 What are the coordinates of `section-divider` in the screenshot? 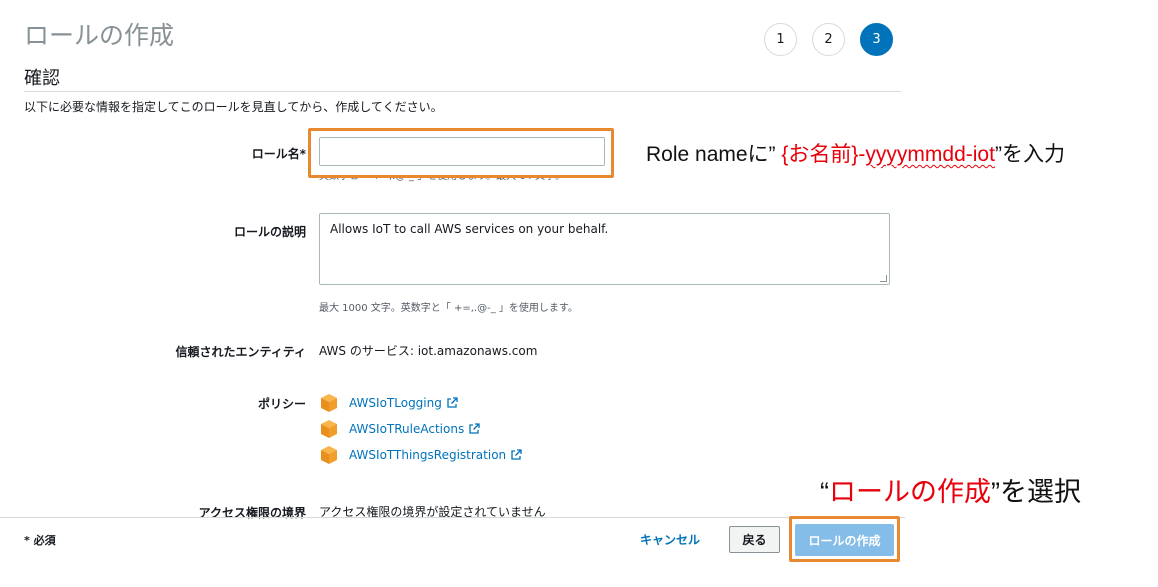 It's located at (462, 91).